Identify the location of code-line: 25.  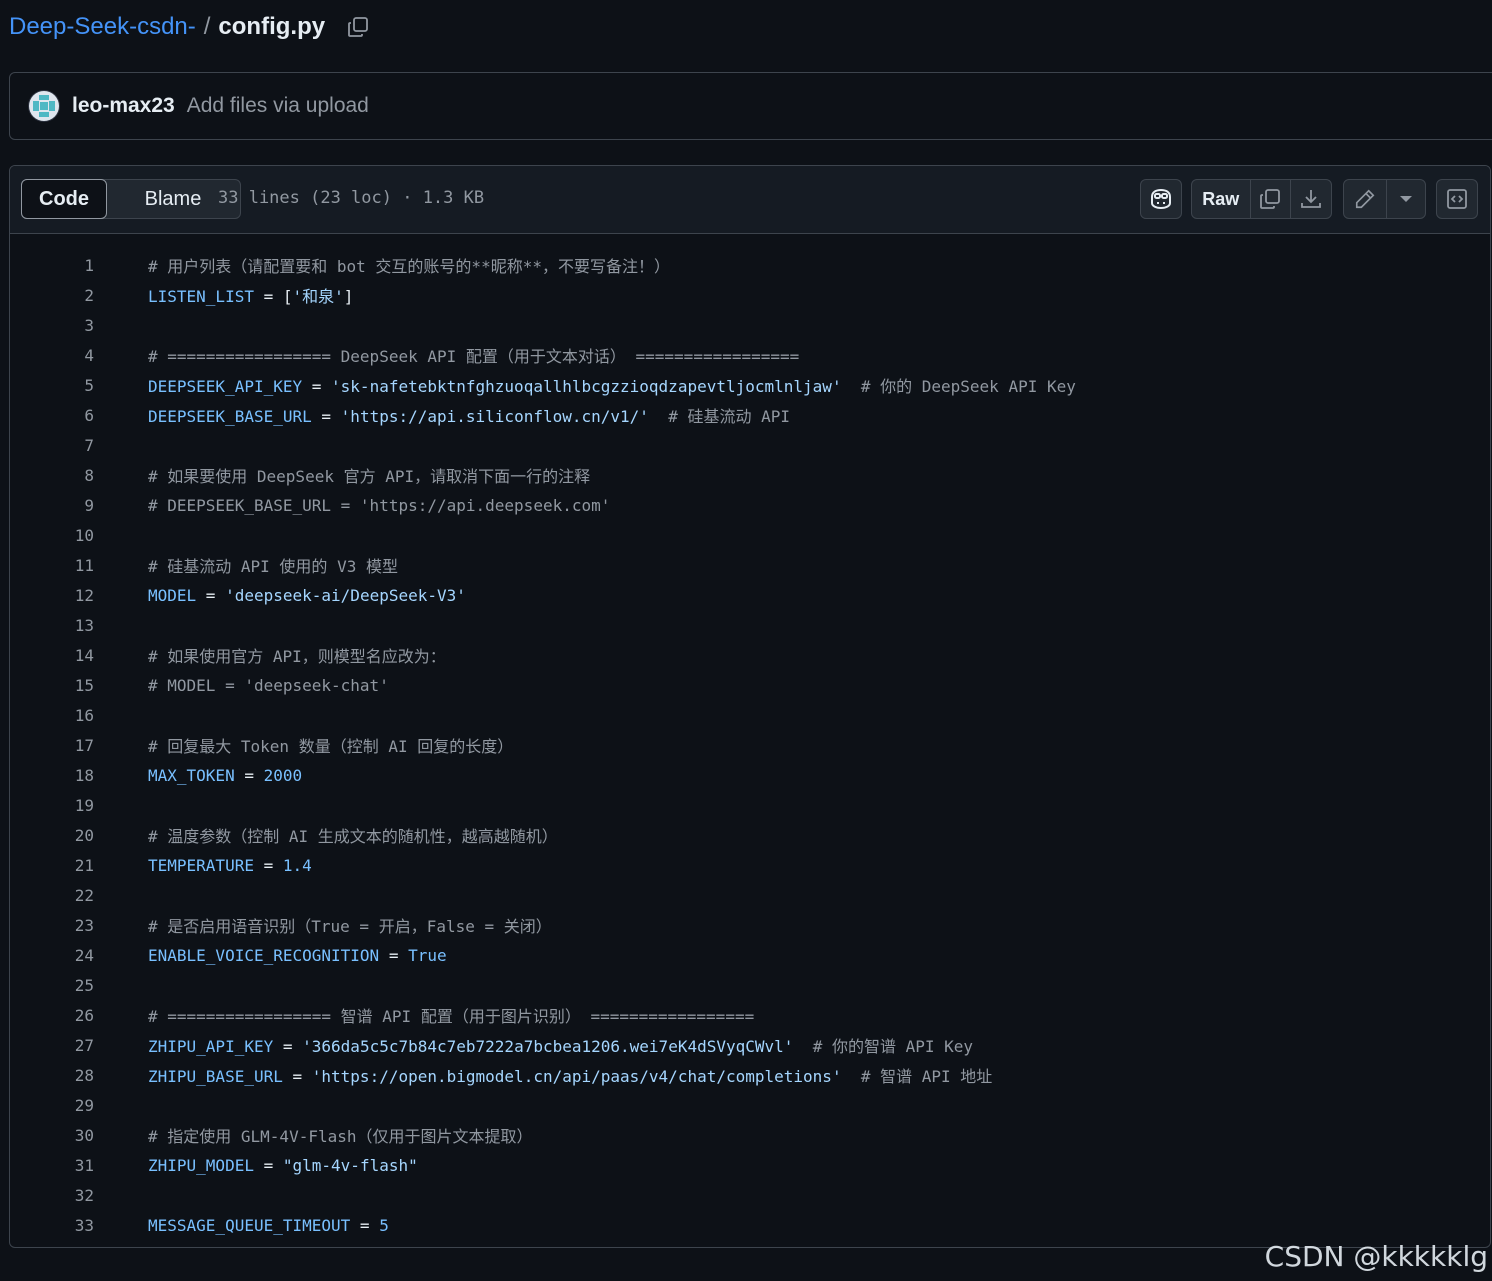
(750, 985).